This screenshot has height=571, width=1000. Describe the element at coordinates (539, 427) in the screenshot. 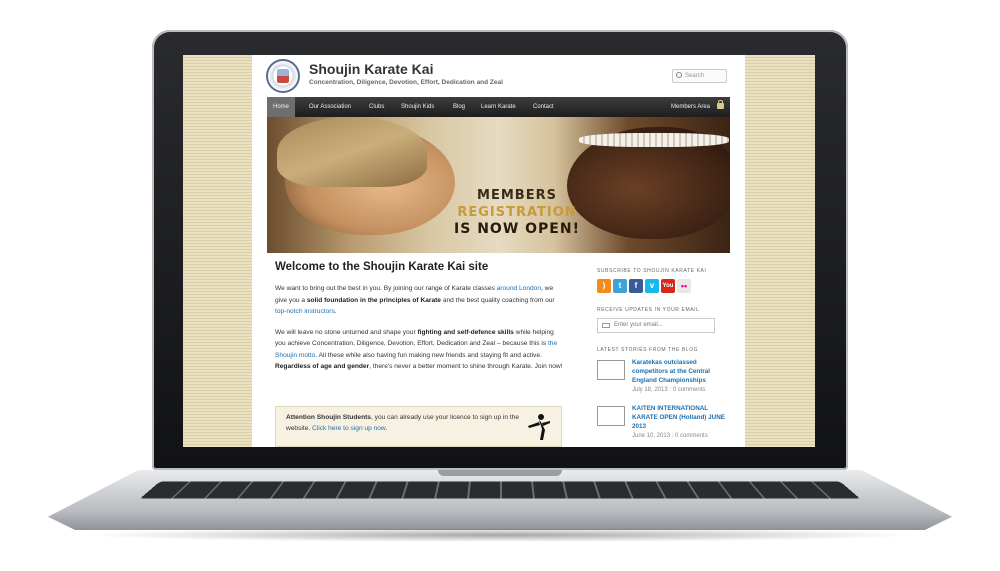

I see `karate-kick-icon` at that location.